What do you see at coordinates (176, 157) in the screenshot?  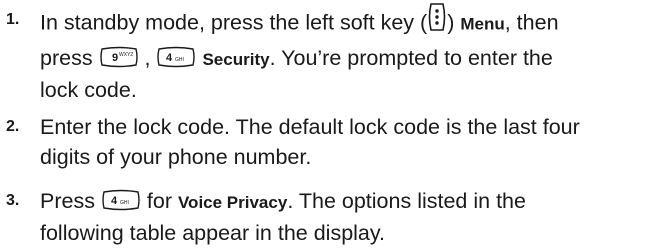 I see `step-line: digits of your phone number.` at bounding box center [176, 157].